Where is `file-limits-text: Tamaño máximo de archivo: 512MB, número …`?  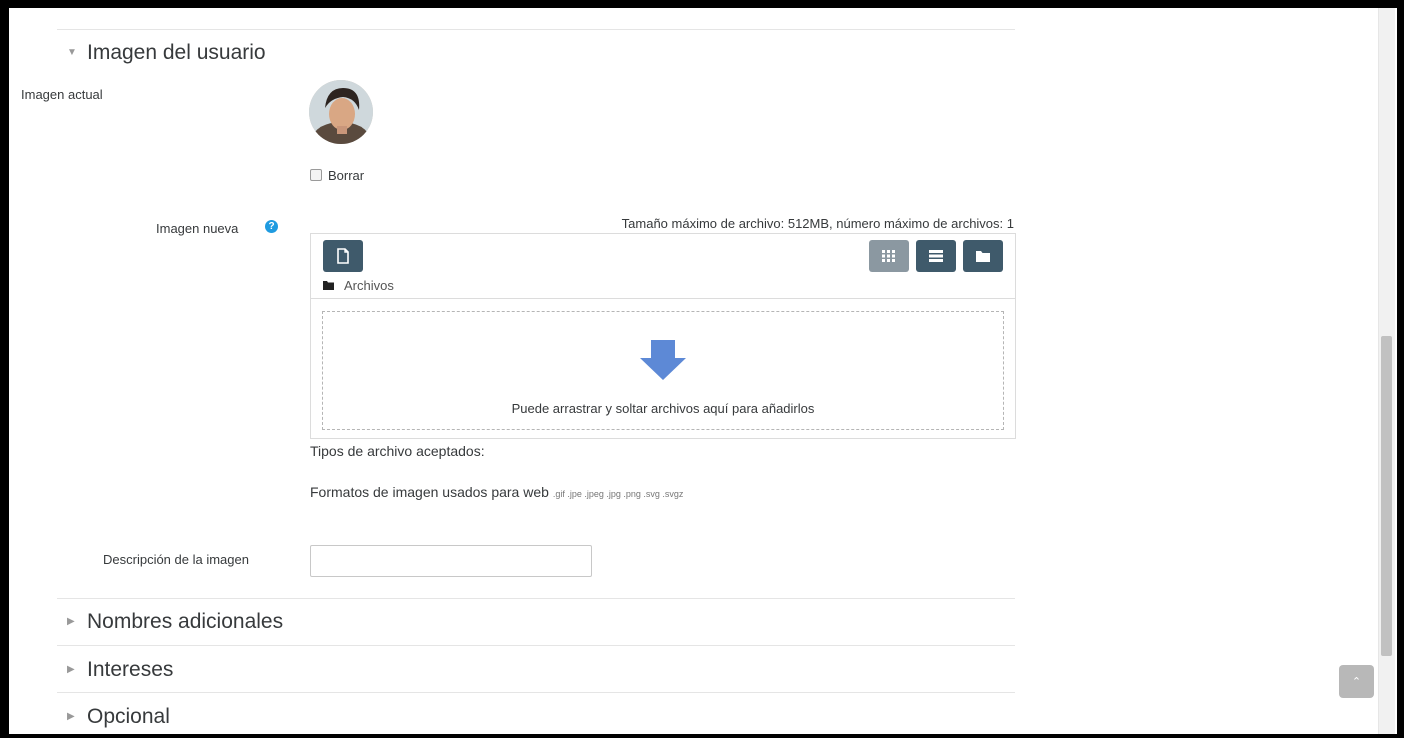 file-limits-text: Tamaño máximo de archivo: 512MB, número … is located at coordinates (817, 223).